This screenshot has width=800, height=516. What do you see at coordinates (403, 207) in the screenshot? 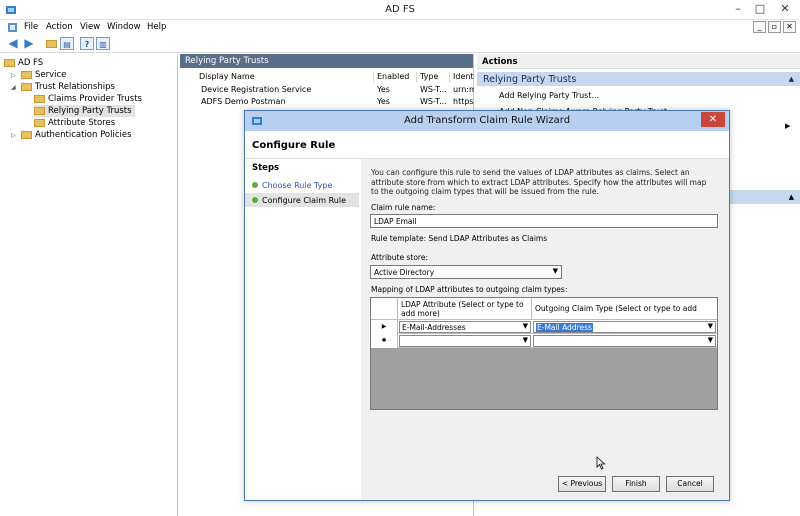
I see `claim-rule-name-label: Claim rule name:` at bounding box center [403, 207].